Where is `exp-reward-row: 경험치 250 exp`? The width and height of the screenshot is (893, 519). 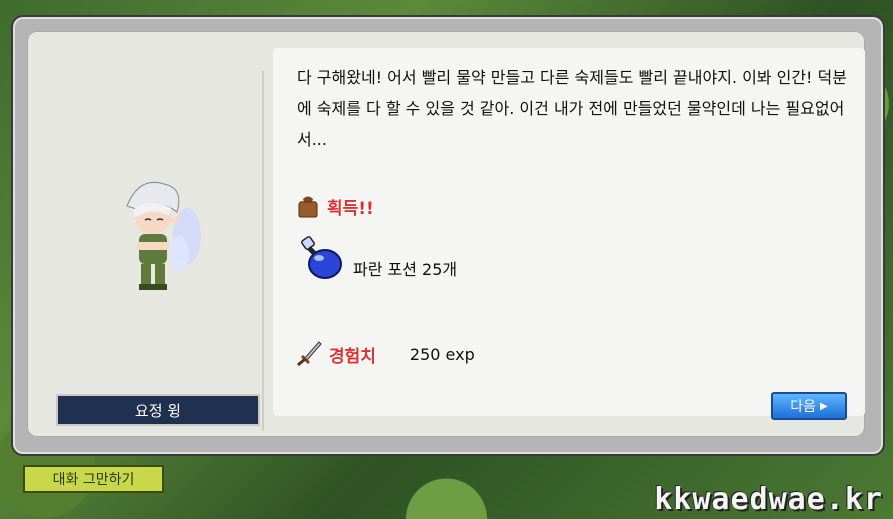
exp-reward-row: 경험치 250 exp is located at coordinates (385, 354).